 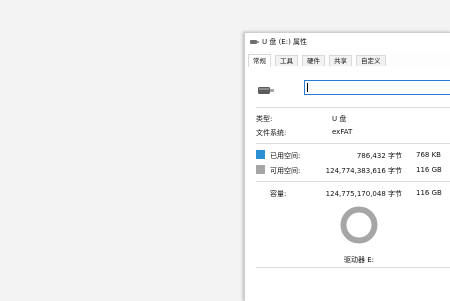 I want to click on used-space-swatch, so click(x=260, y=154).